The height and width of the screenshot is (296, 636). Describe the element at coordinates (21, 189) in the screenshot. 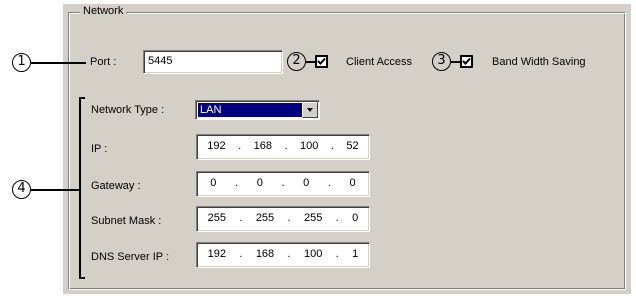

I see `callout-4: 4` at that location.